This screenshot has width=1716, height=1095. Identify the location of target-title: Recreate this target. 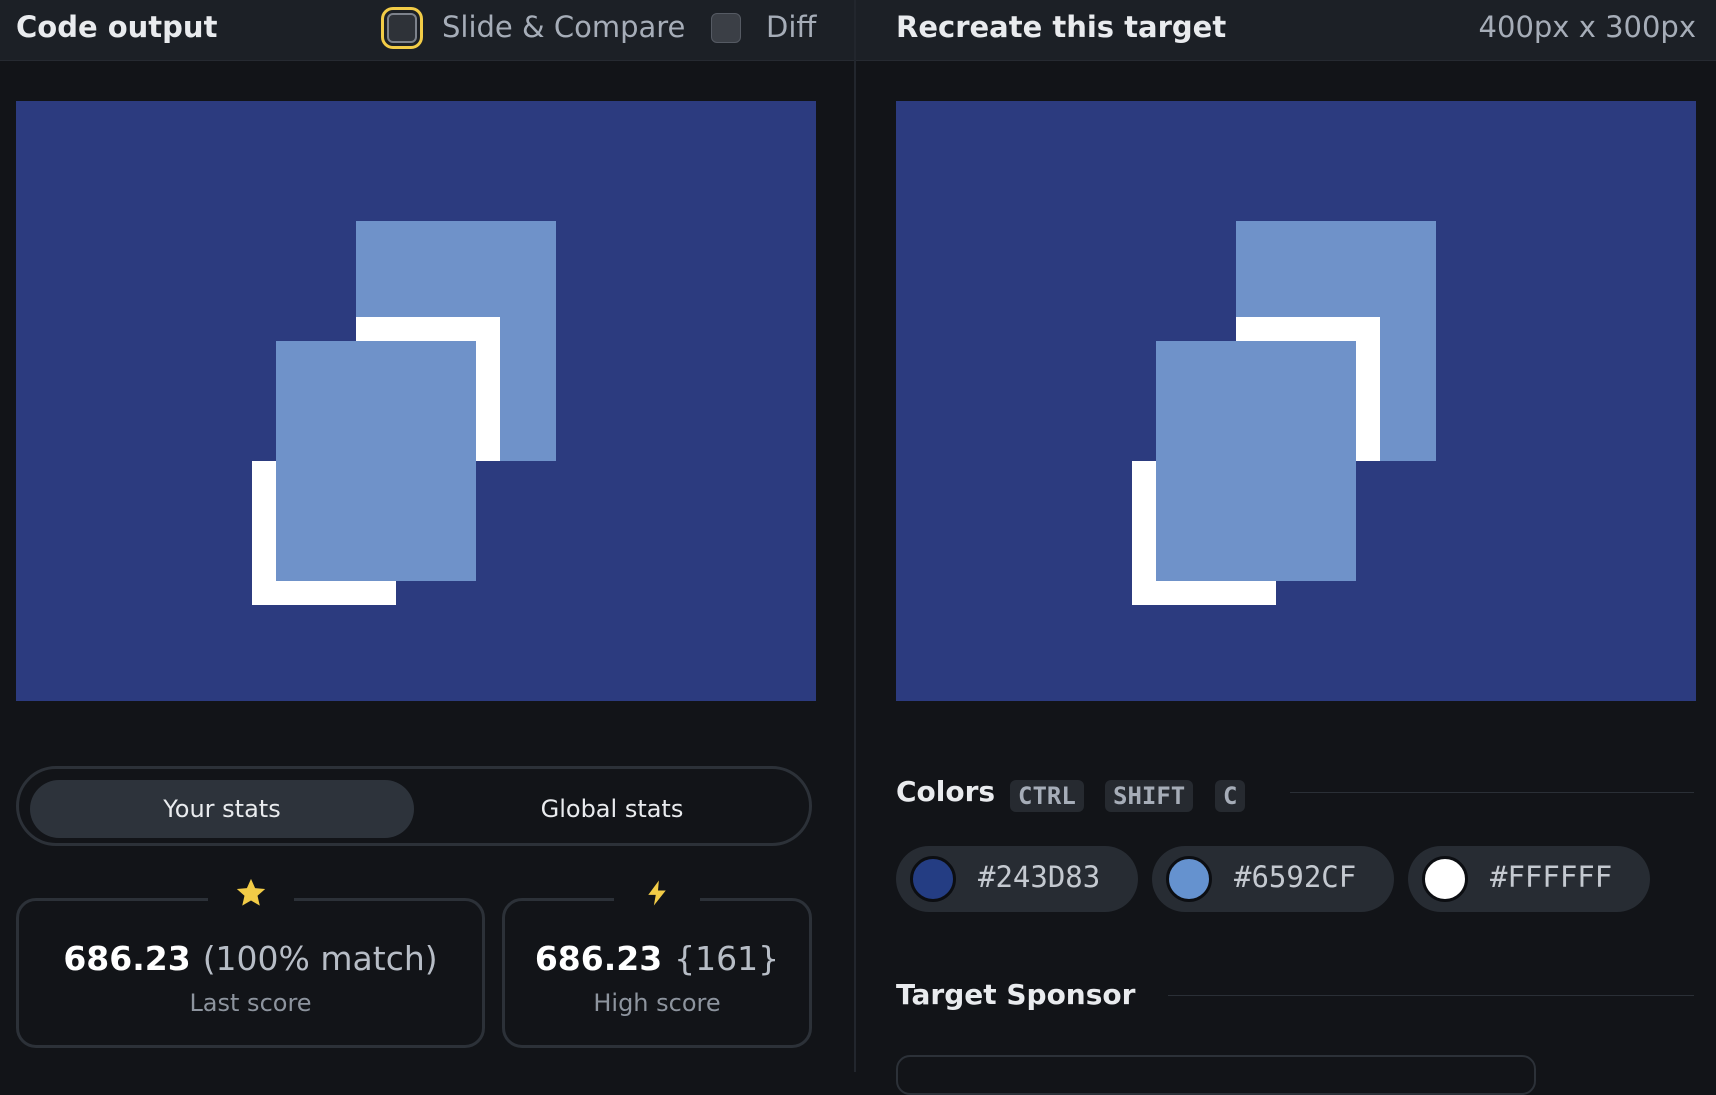
(1061, 27).